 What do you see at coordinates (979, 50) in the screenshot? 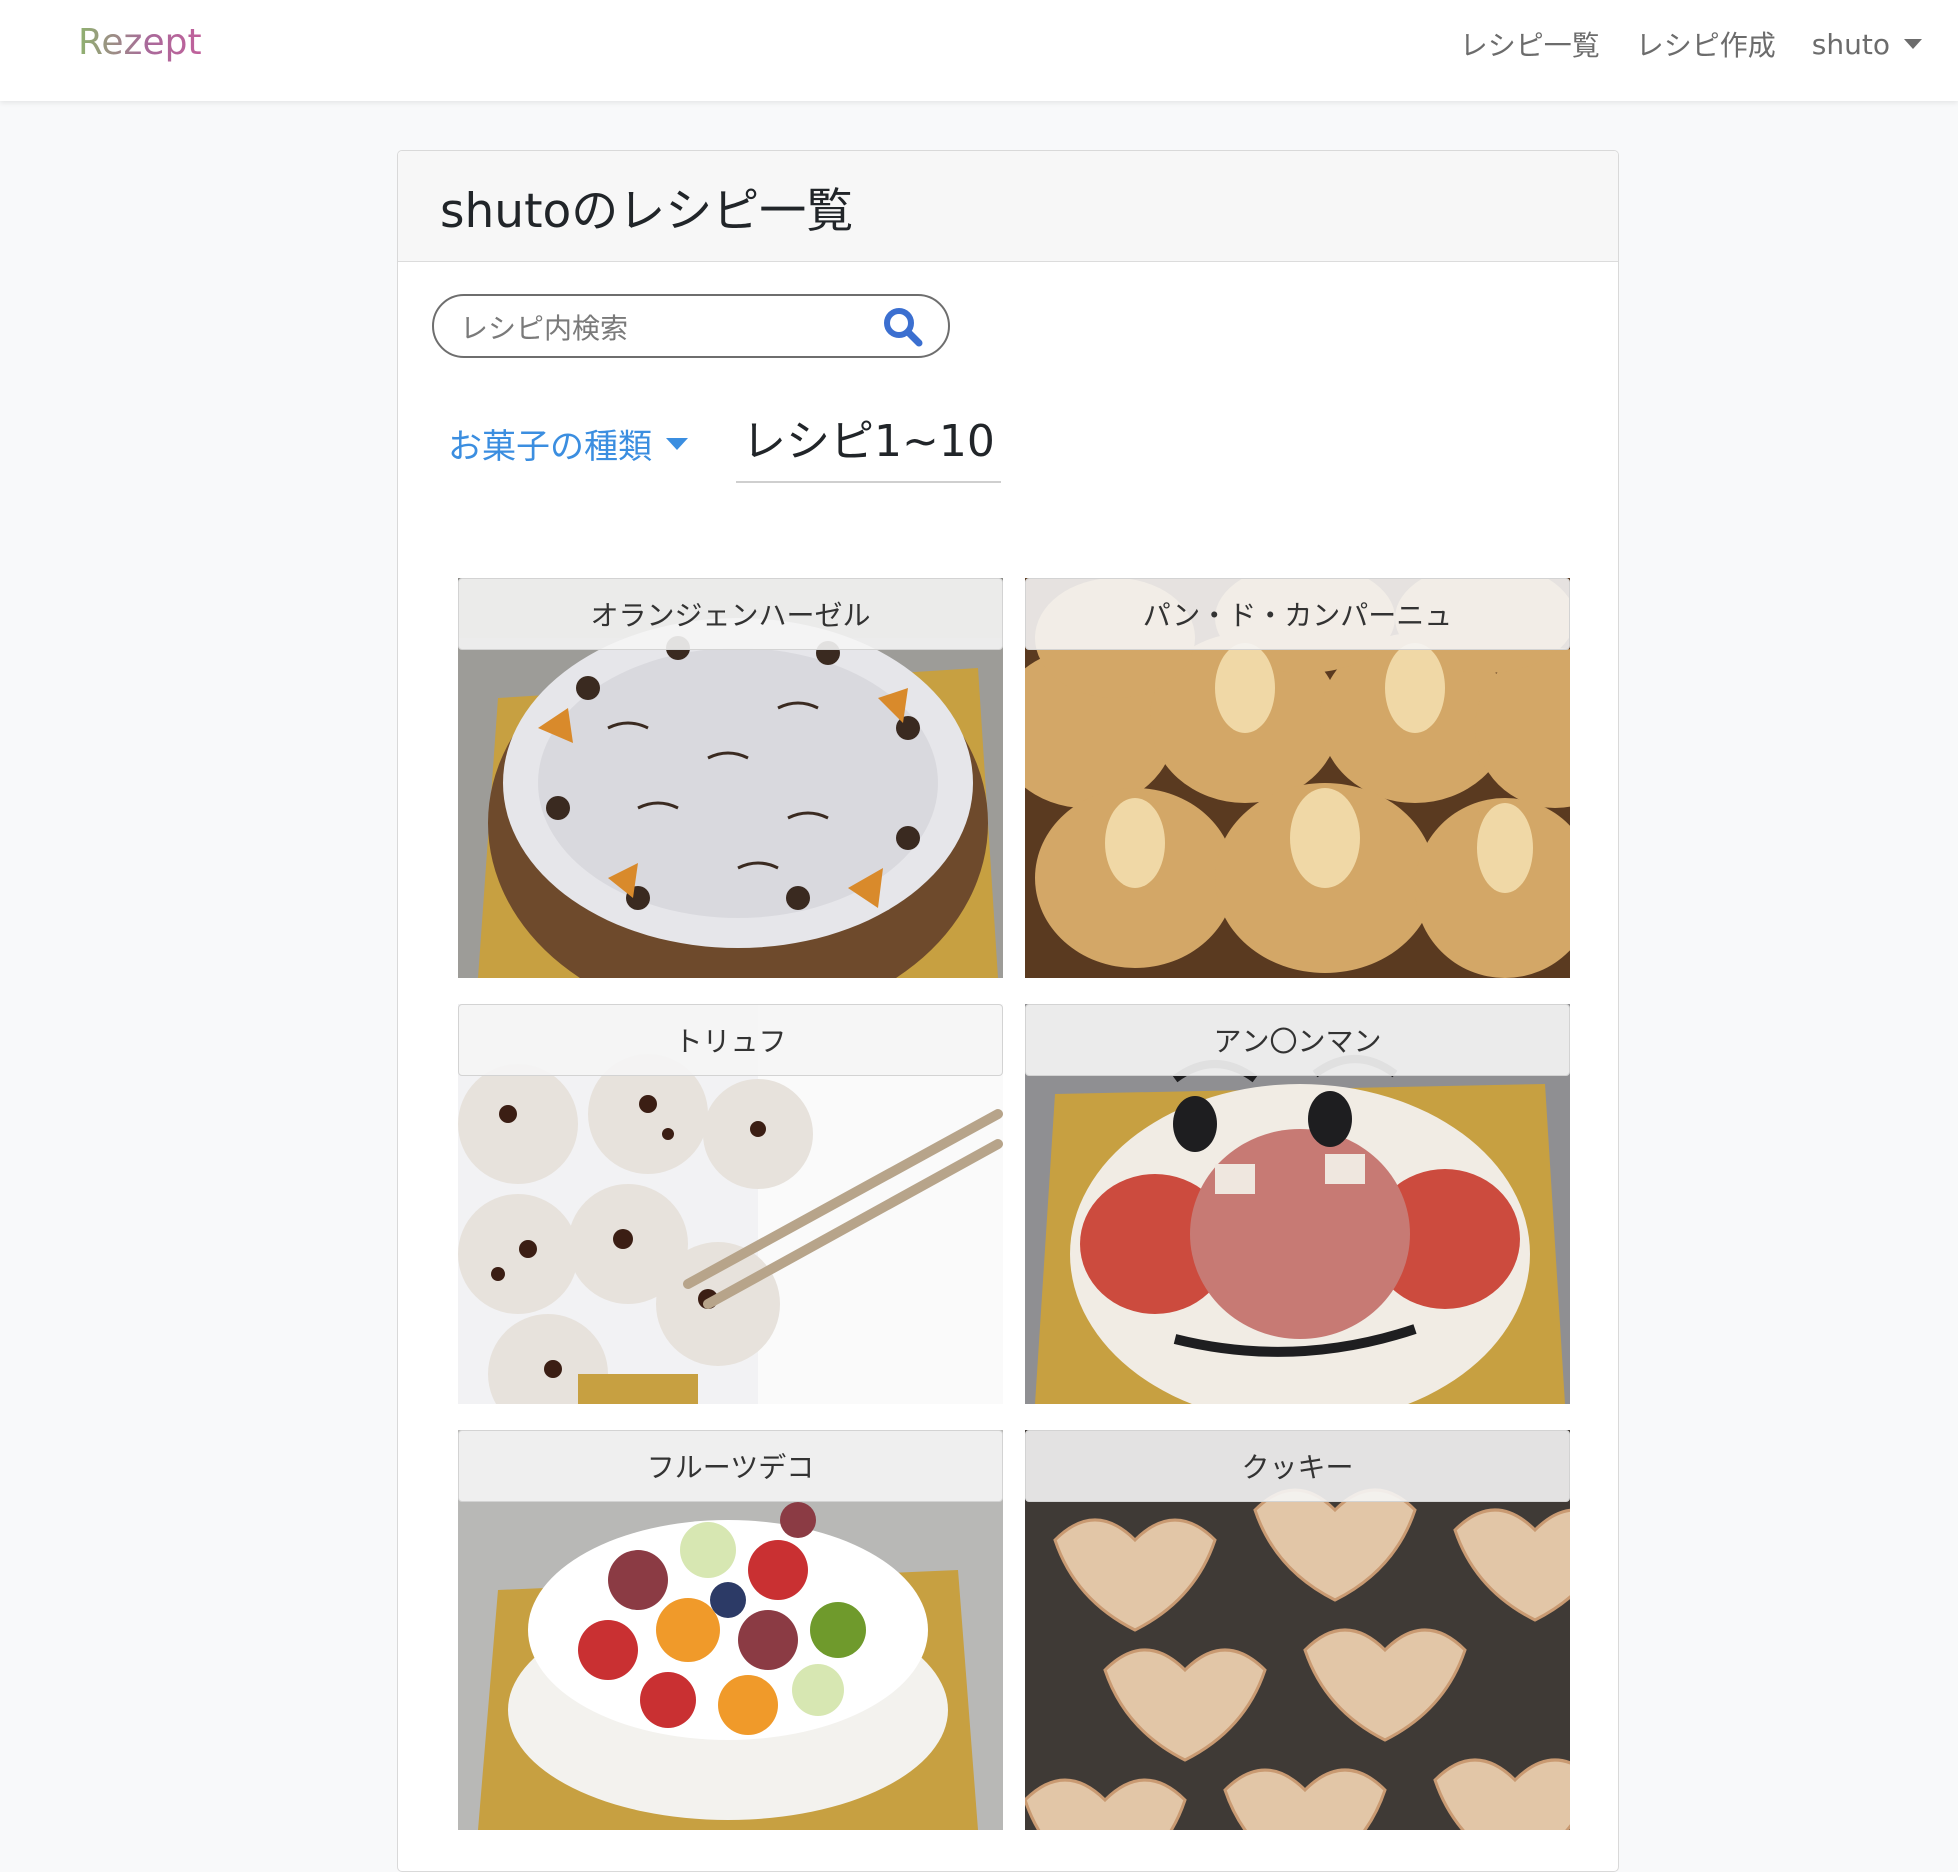
I see `top-navbar: Rezept レシピ一覧 レシピ作成 shuto` at bounding box center [979, 50].